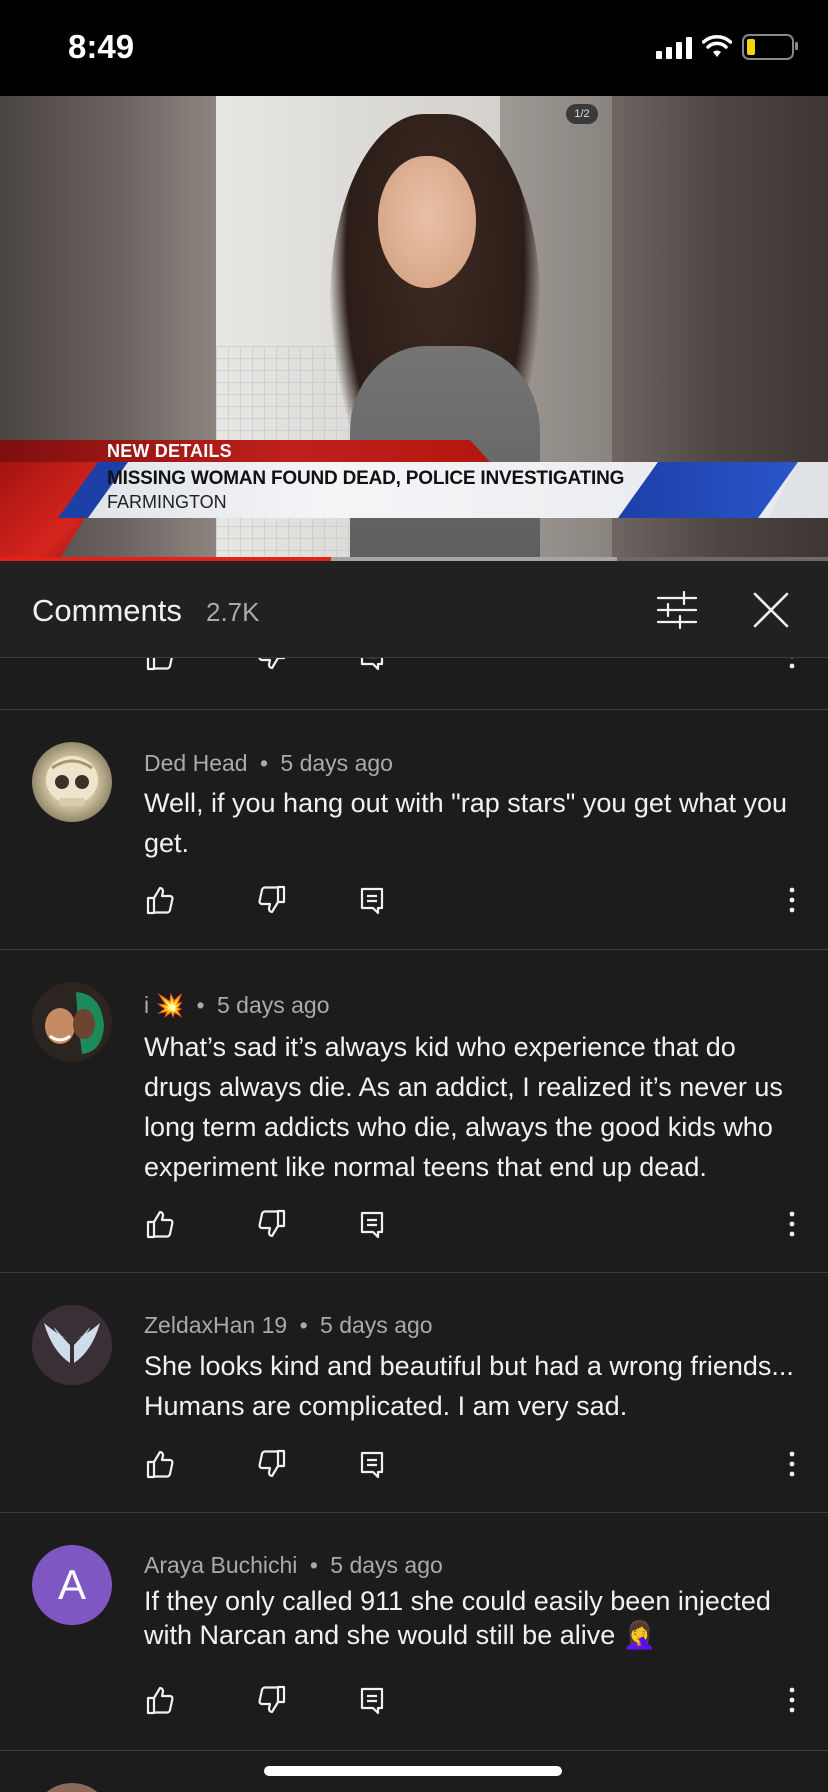 This screenshot has width=828, height=1792. I want to click on battery-icon, so click(770, 47).